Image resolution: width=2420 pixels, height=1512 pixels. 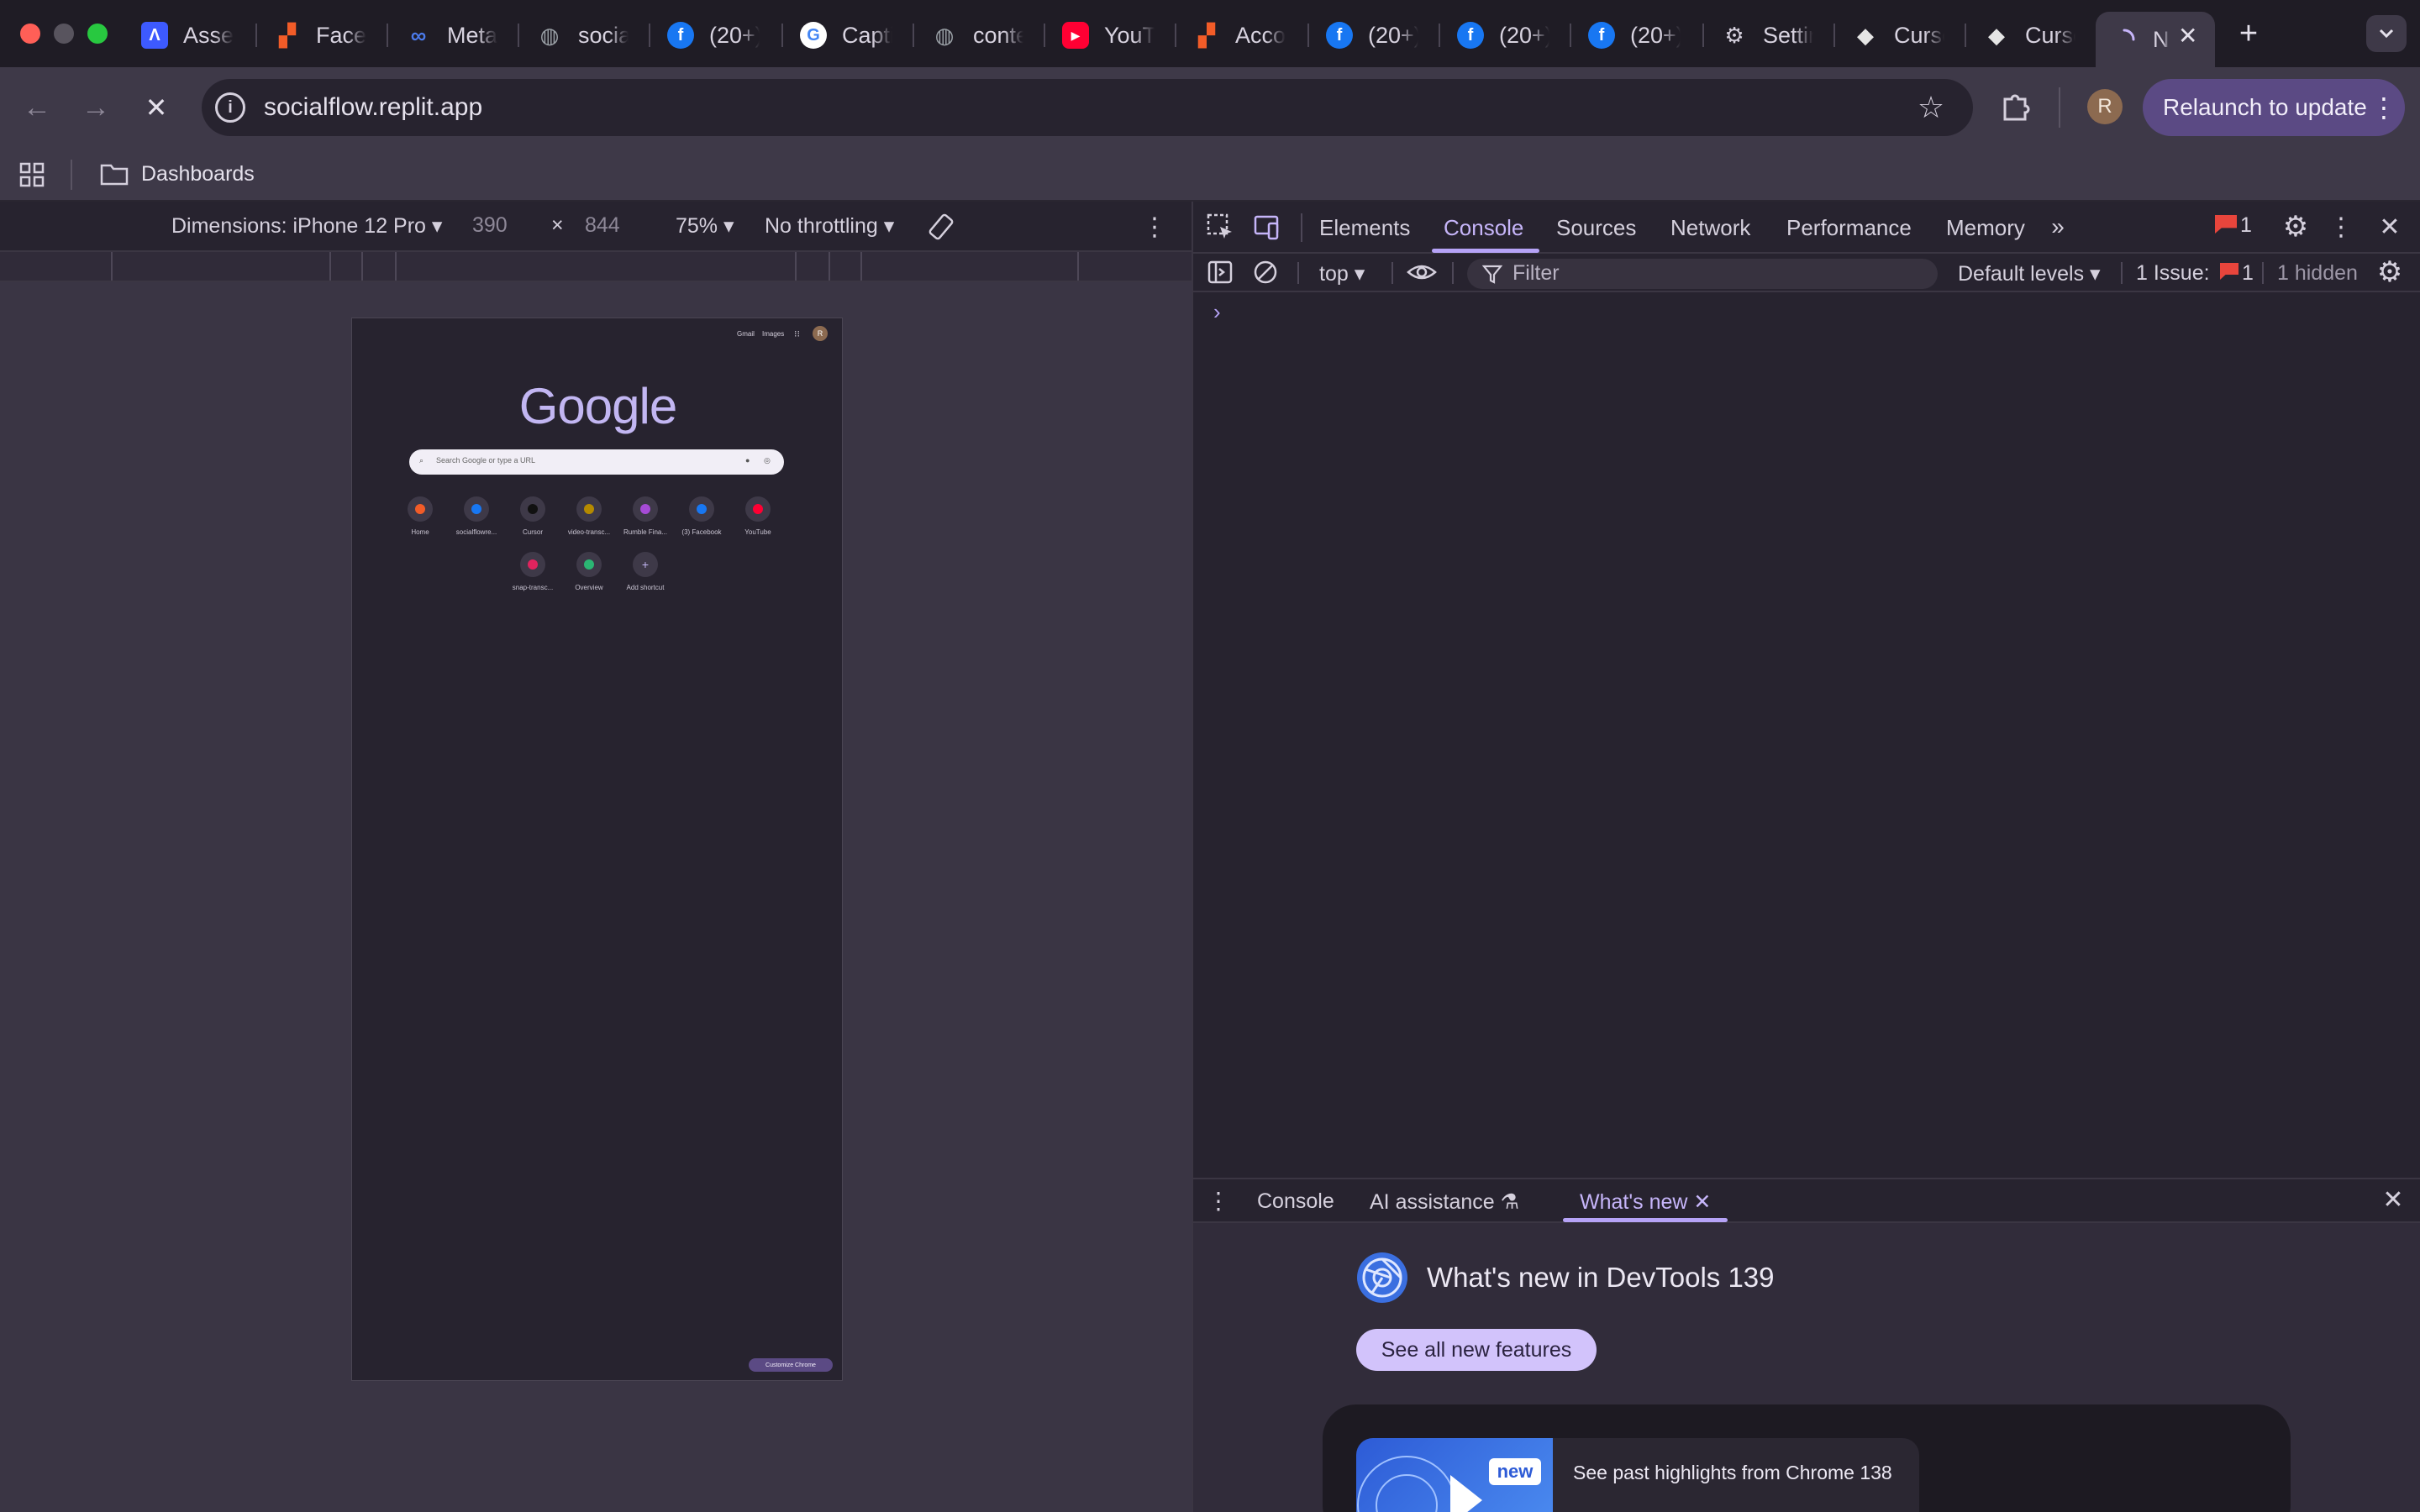 I want to click on inspect-element-icon, so click(x=1220, y=227).